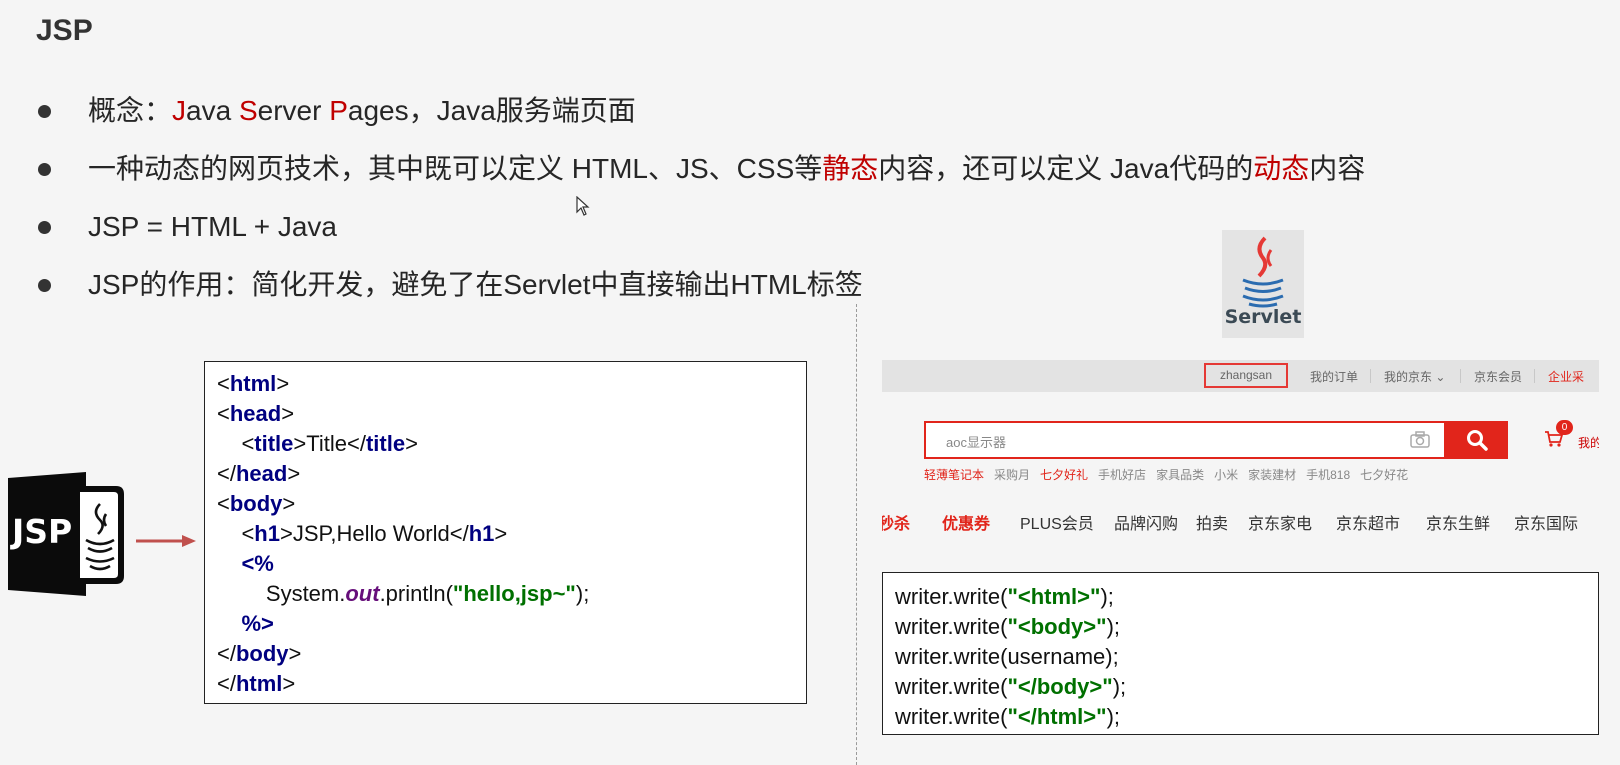 This screenshot has height=765, width=1620. Describe the element at coordinates (1420, 440) in the screenshot. I see `camera-icon` at that location.